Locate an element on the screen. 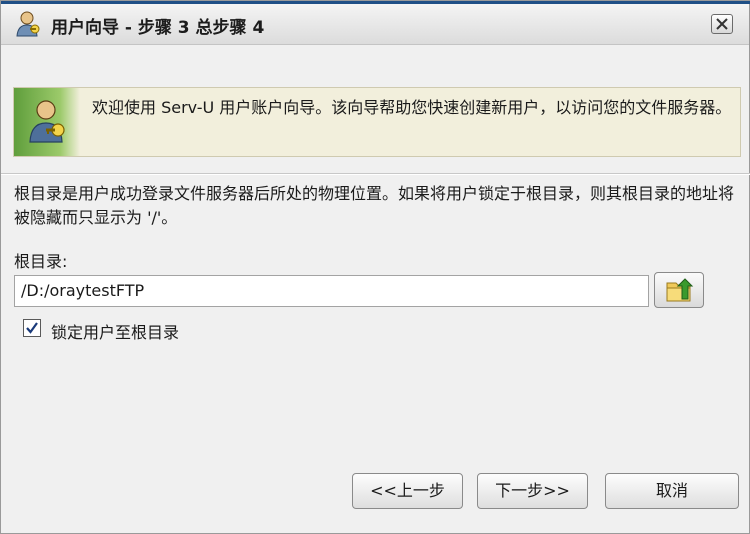 This screenshot has width=750, height=534. root-directory-label: 根目录: is located at coordinates (41, 261).